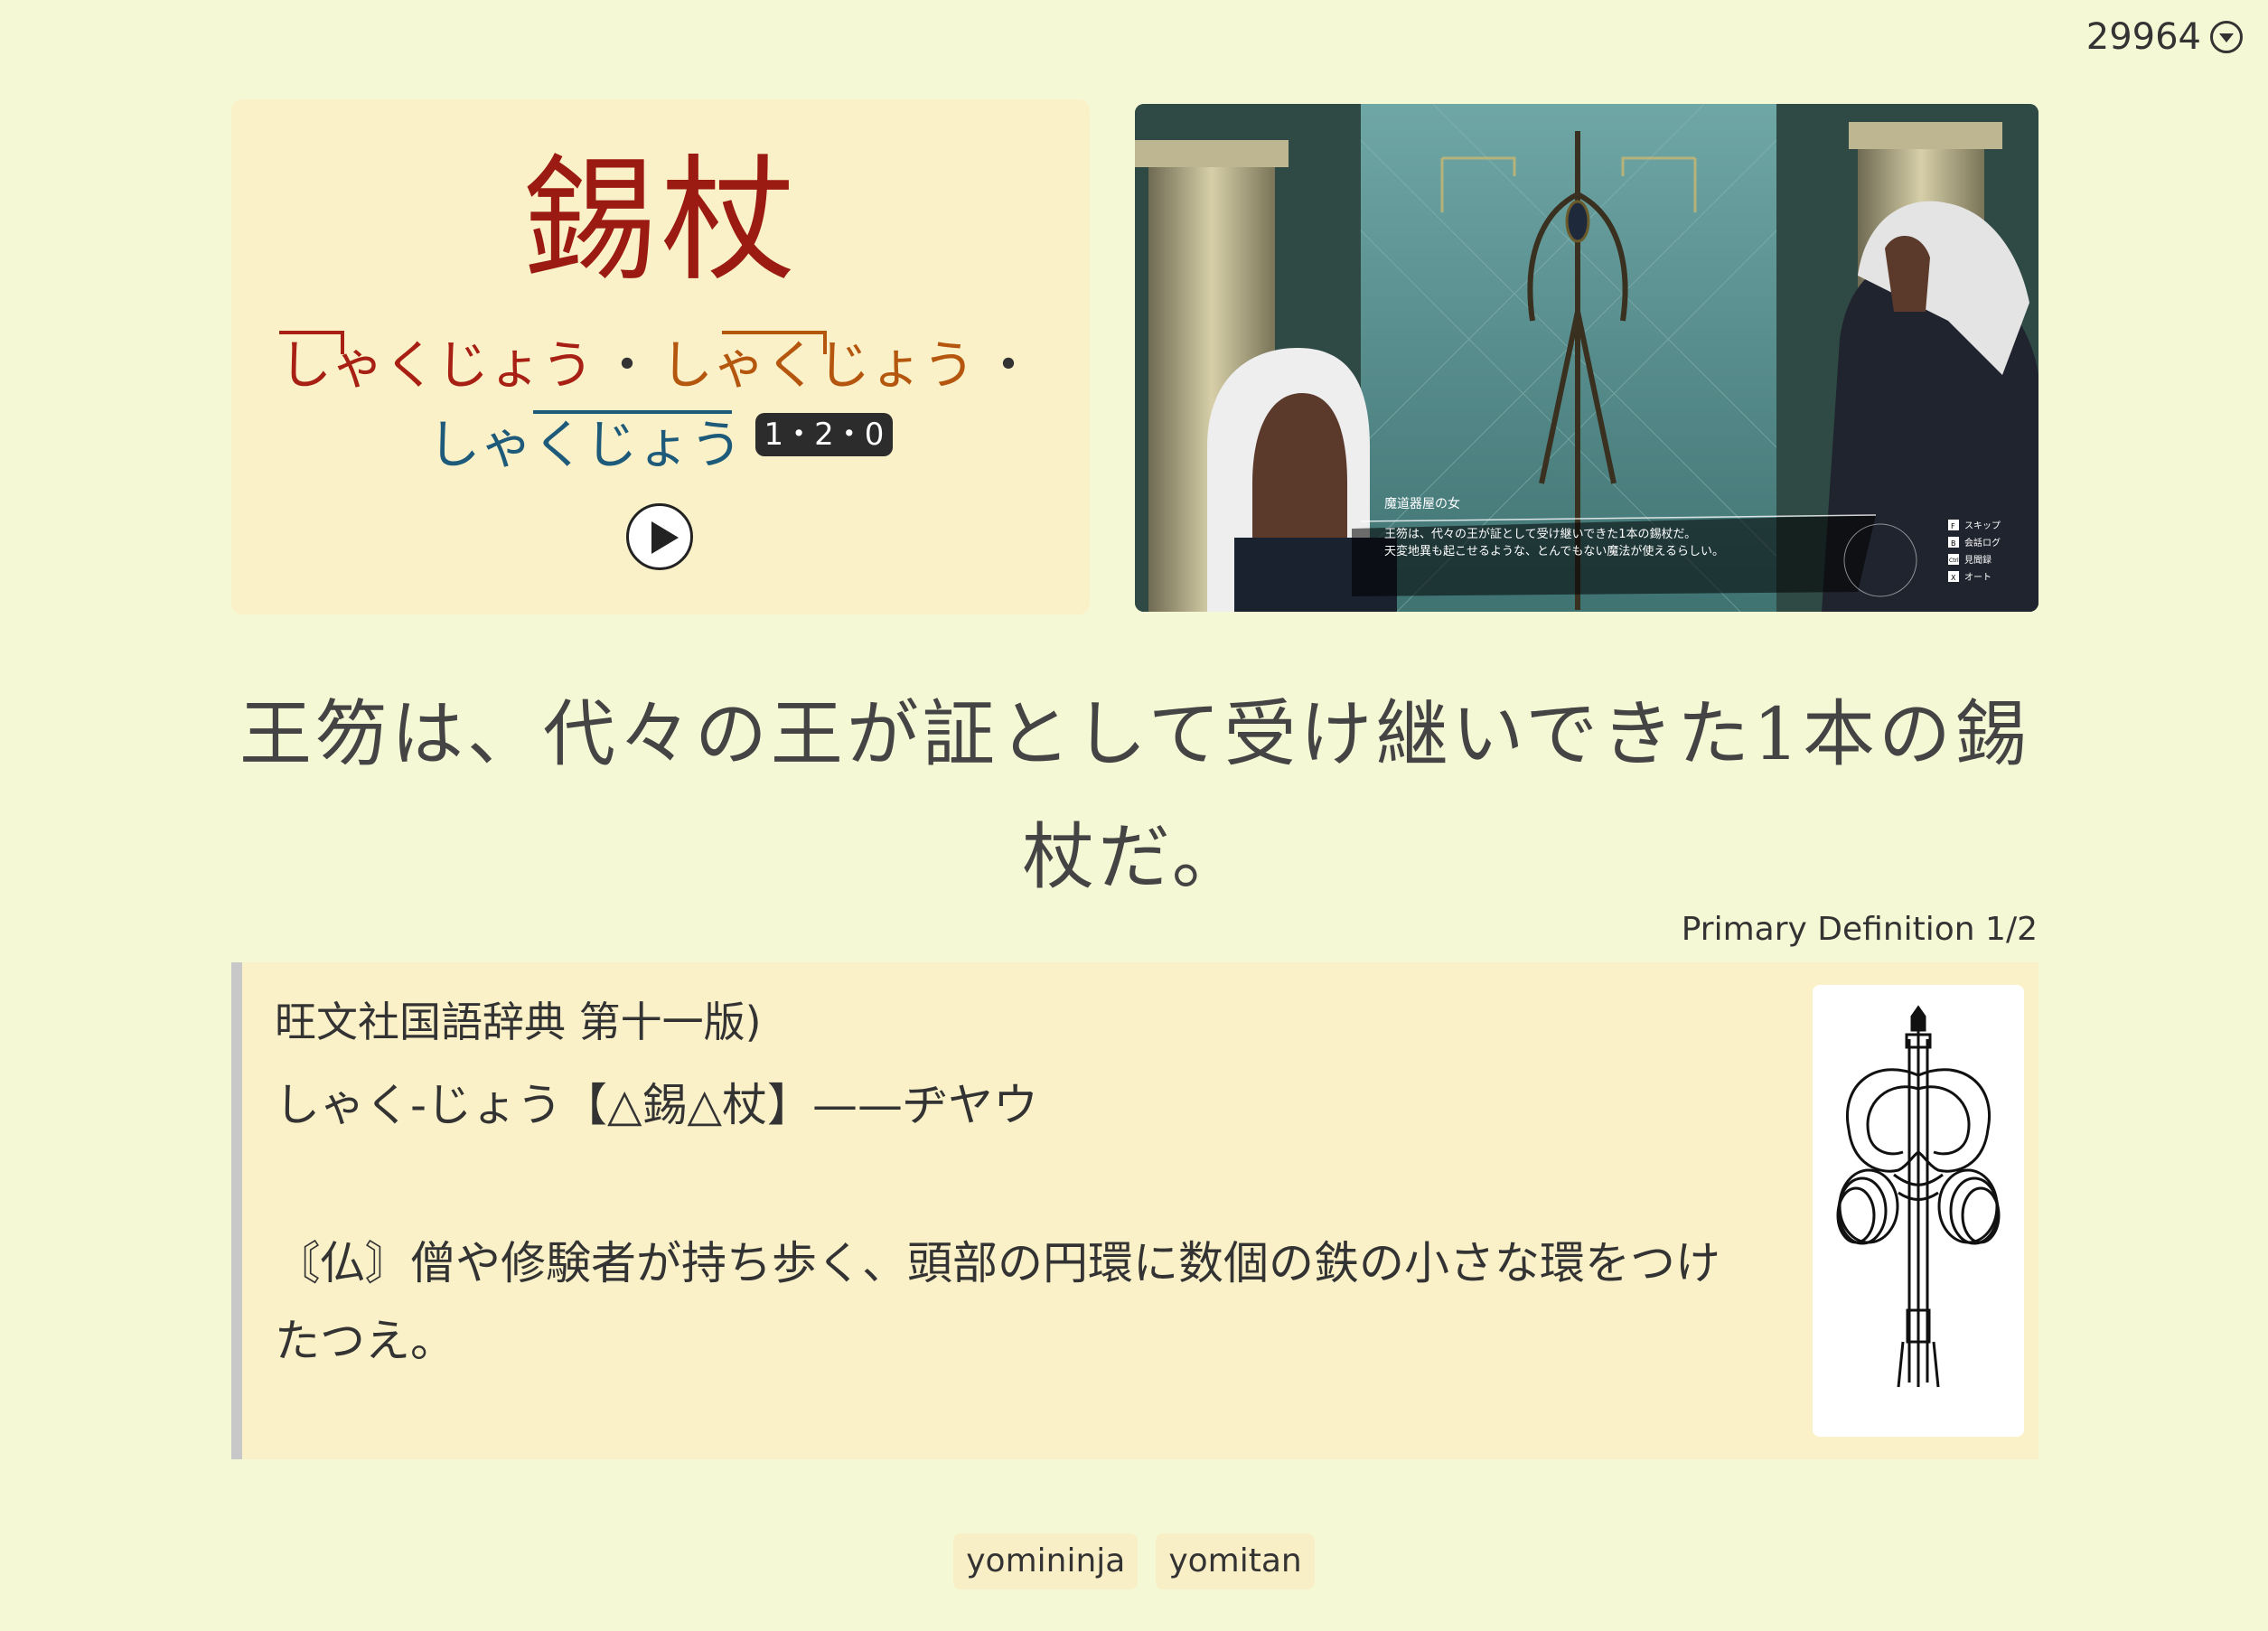 This screenshot has width=2268, height=1631. What do you see at coordinates (656, 1105) in the screenshot?
I see `definition-heading: しゃく-じょう【△錫△杖】——ヂヤウ` at bounding box center [656, 1105].